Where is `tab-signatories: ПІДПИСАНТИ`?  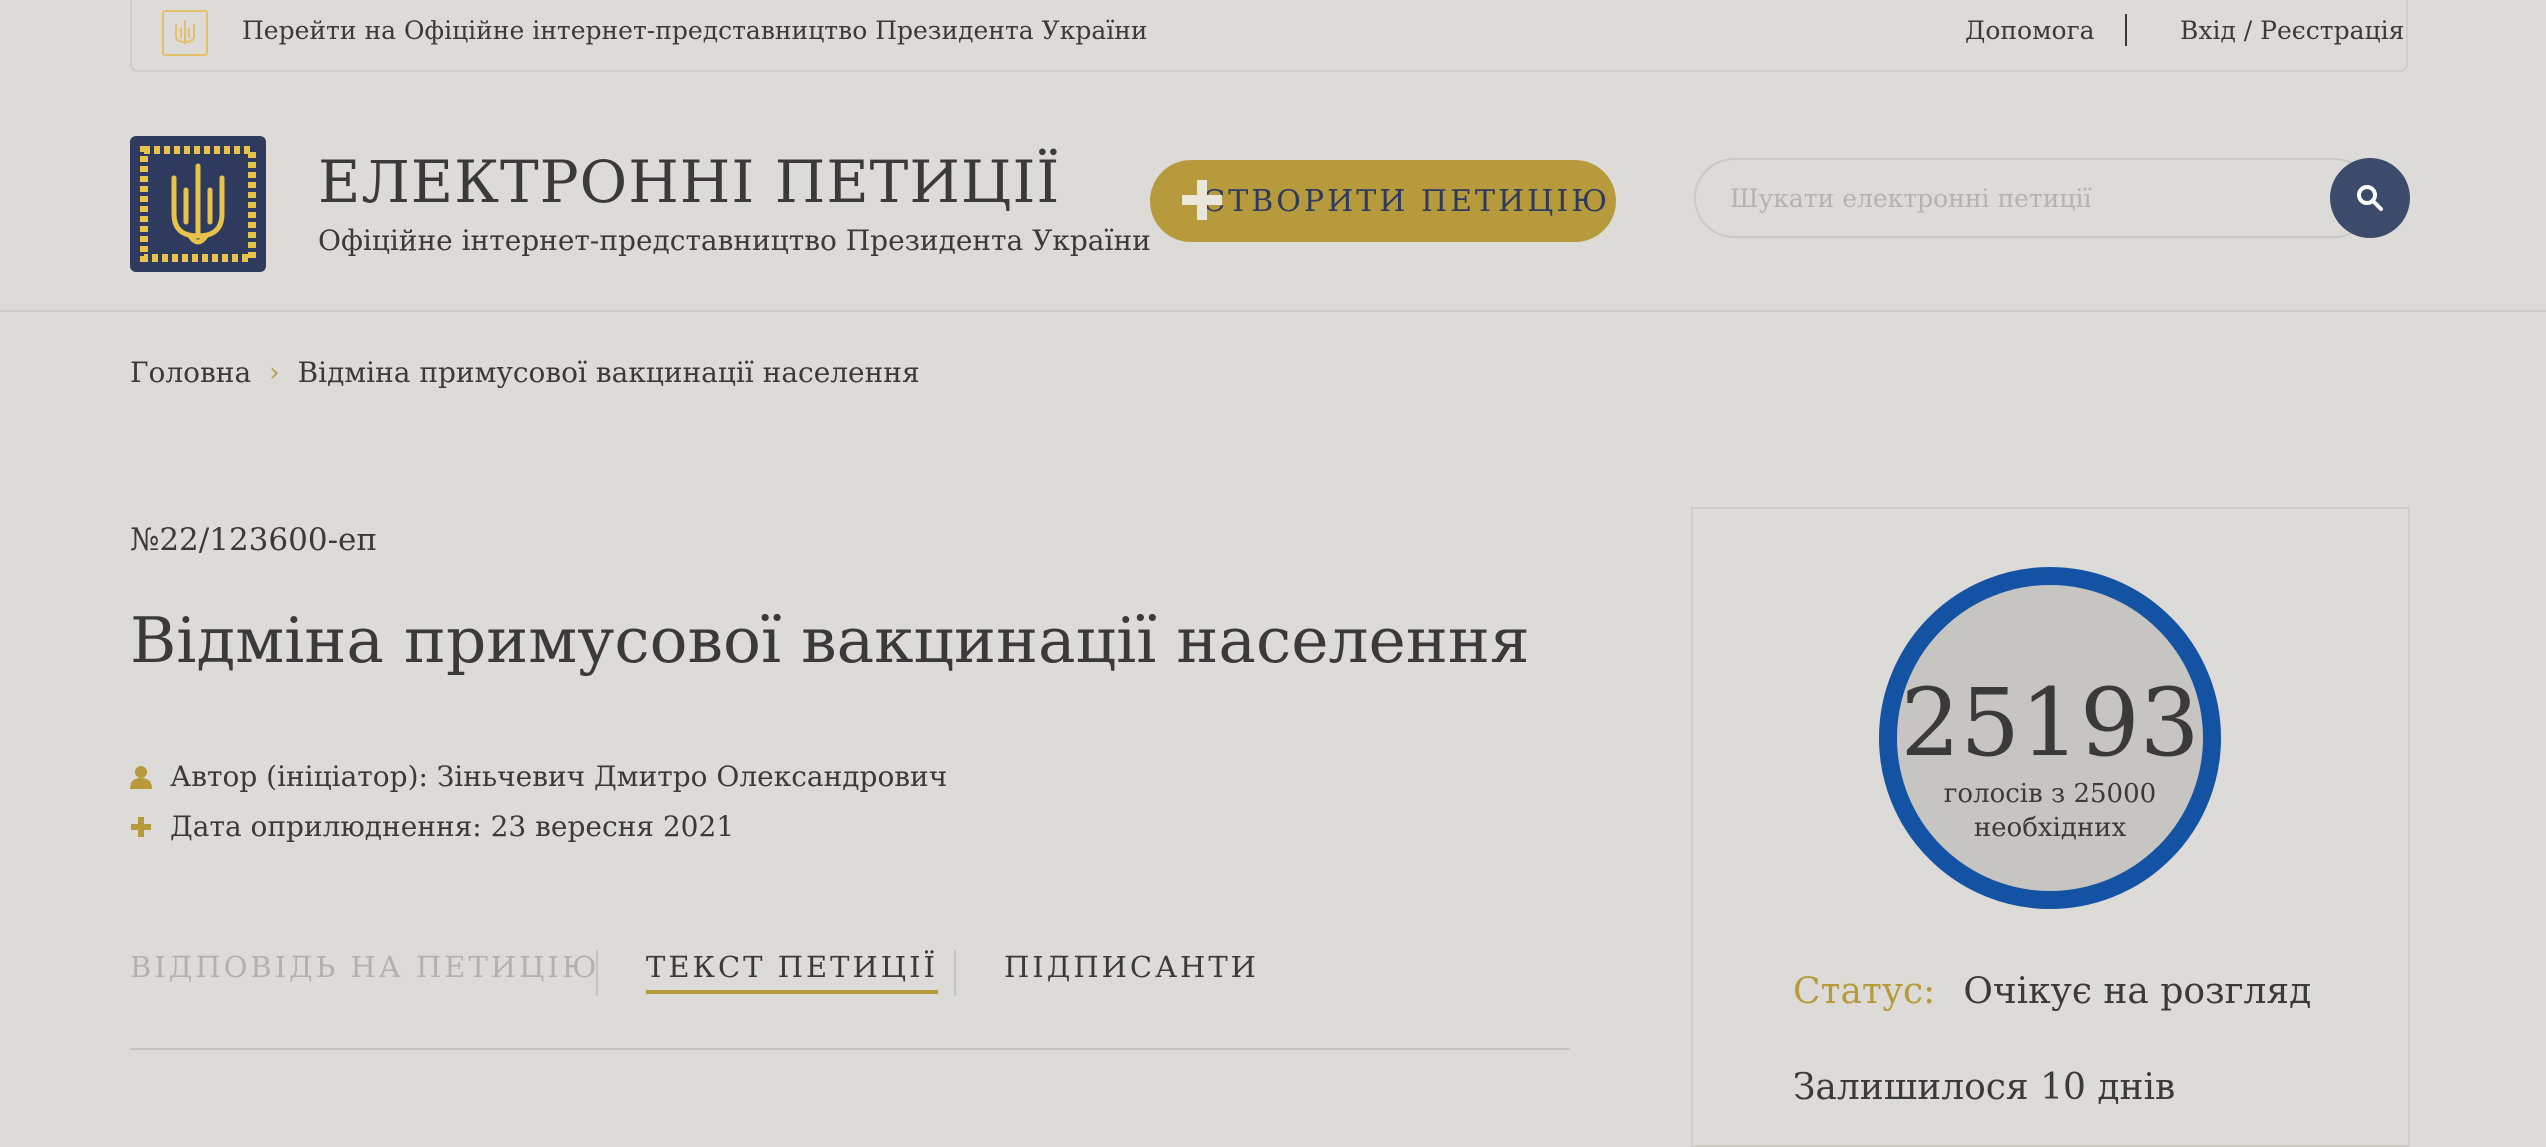 tab-signatories: ПІДПИСАНТИ is located at coordinates (1131, 967).